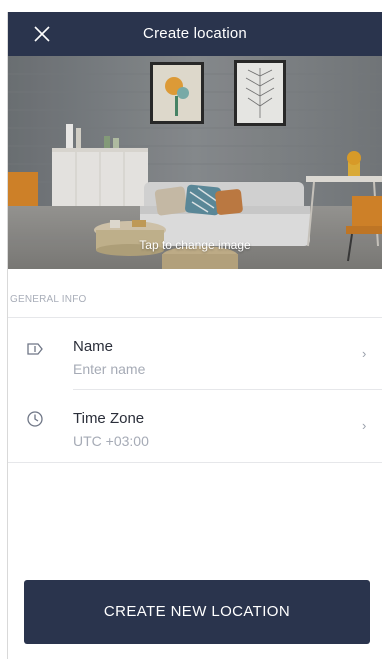  What do you see at coordinates (111, 441) in the screenshot?
I see `time-zone-value: UTC +03:00` at bounding box center [111, 441].